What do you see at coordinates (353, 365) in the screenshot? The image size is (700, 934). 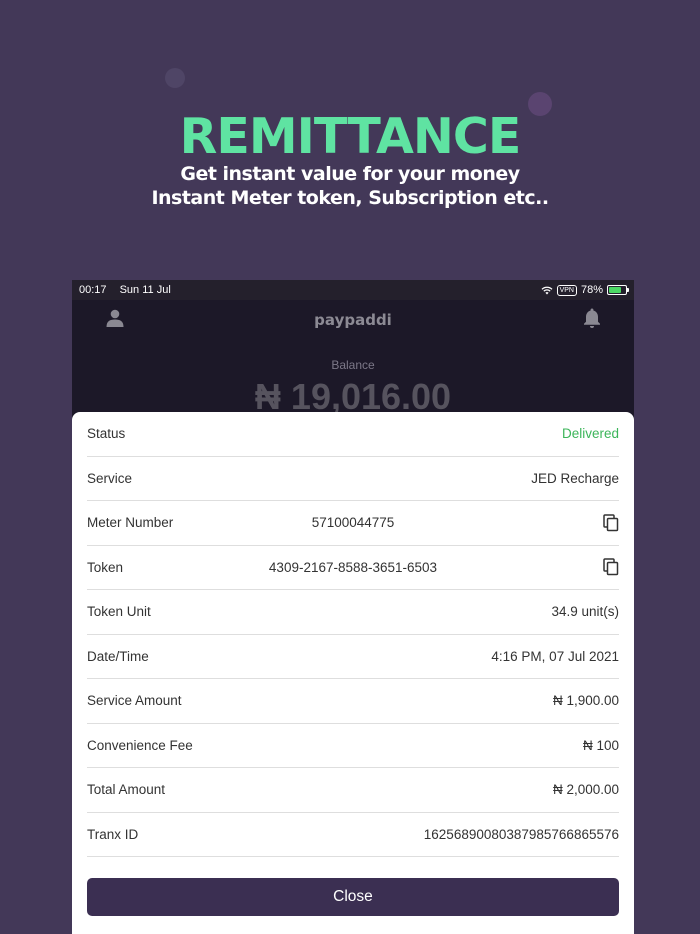 I see `balance-label: Balance` at bounding box center [353, 365].